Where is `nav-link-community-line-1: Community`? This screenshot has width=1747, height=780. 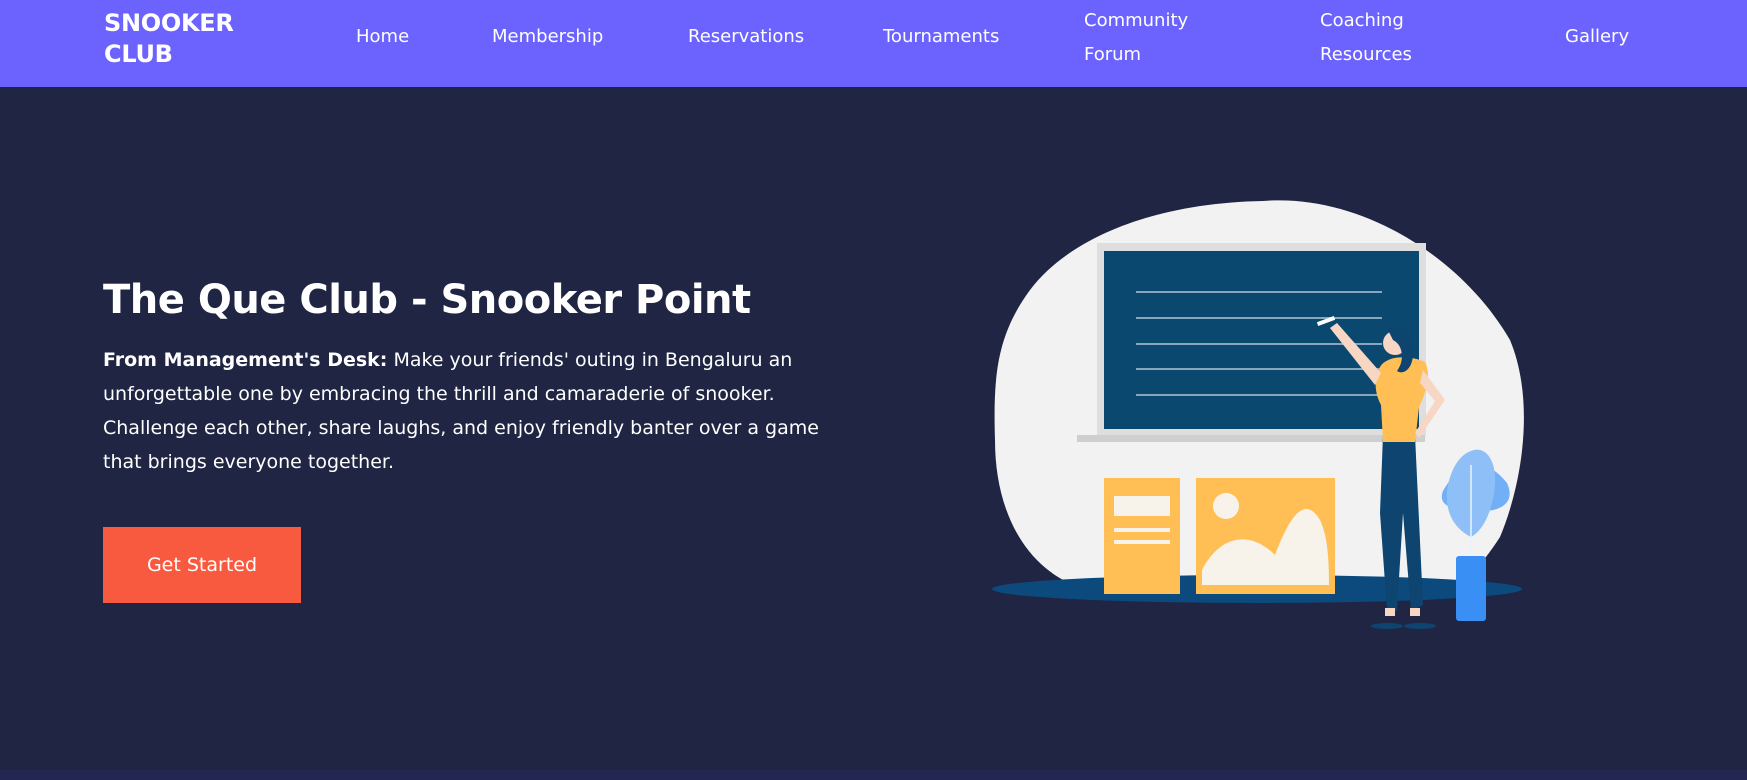
nav-link-community-line-1: Community is located at coordinates (1136, 20).